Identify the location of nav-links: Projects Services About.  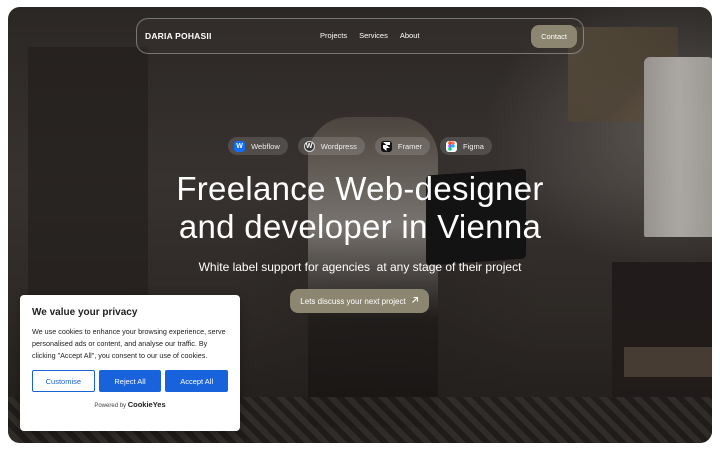
(369, 35).